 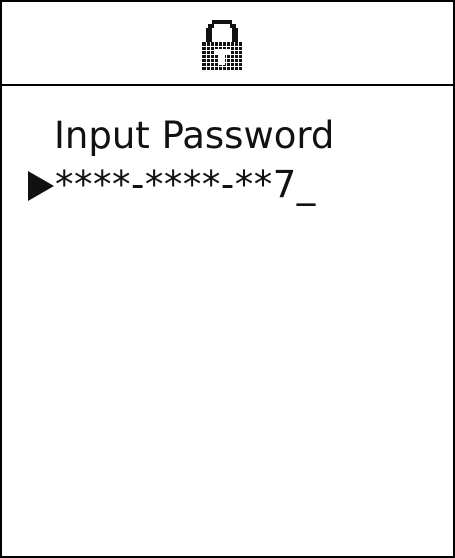 I want to click on selection-arrow-icon, so click(x=41, y=186).